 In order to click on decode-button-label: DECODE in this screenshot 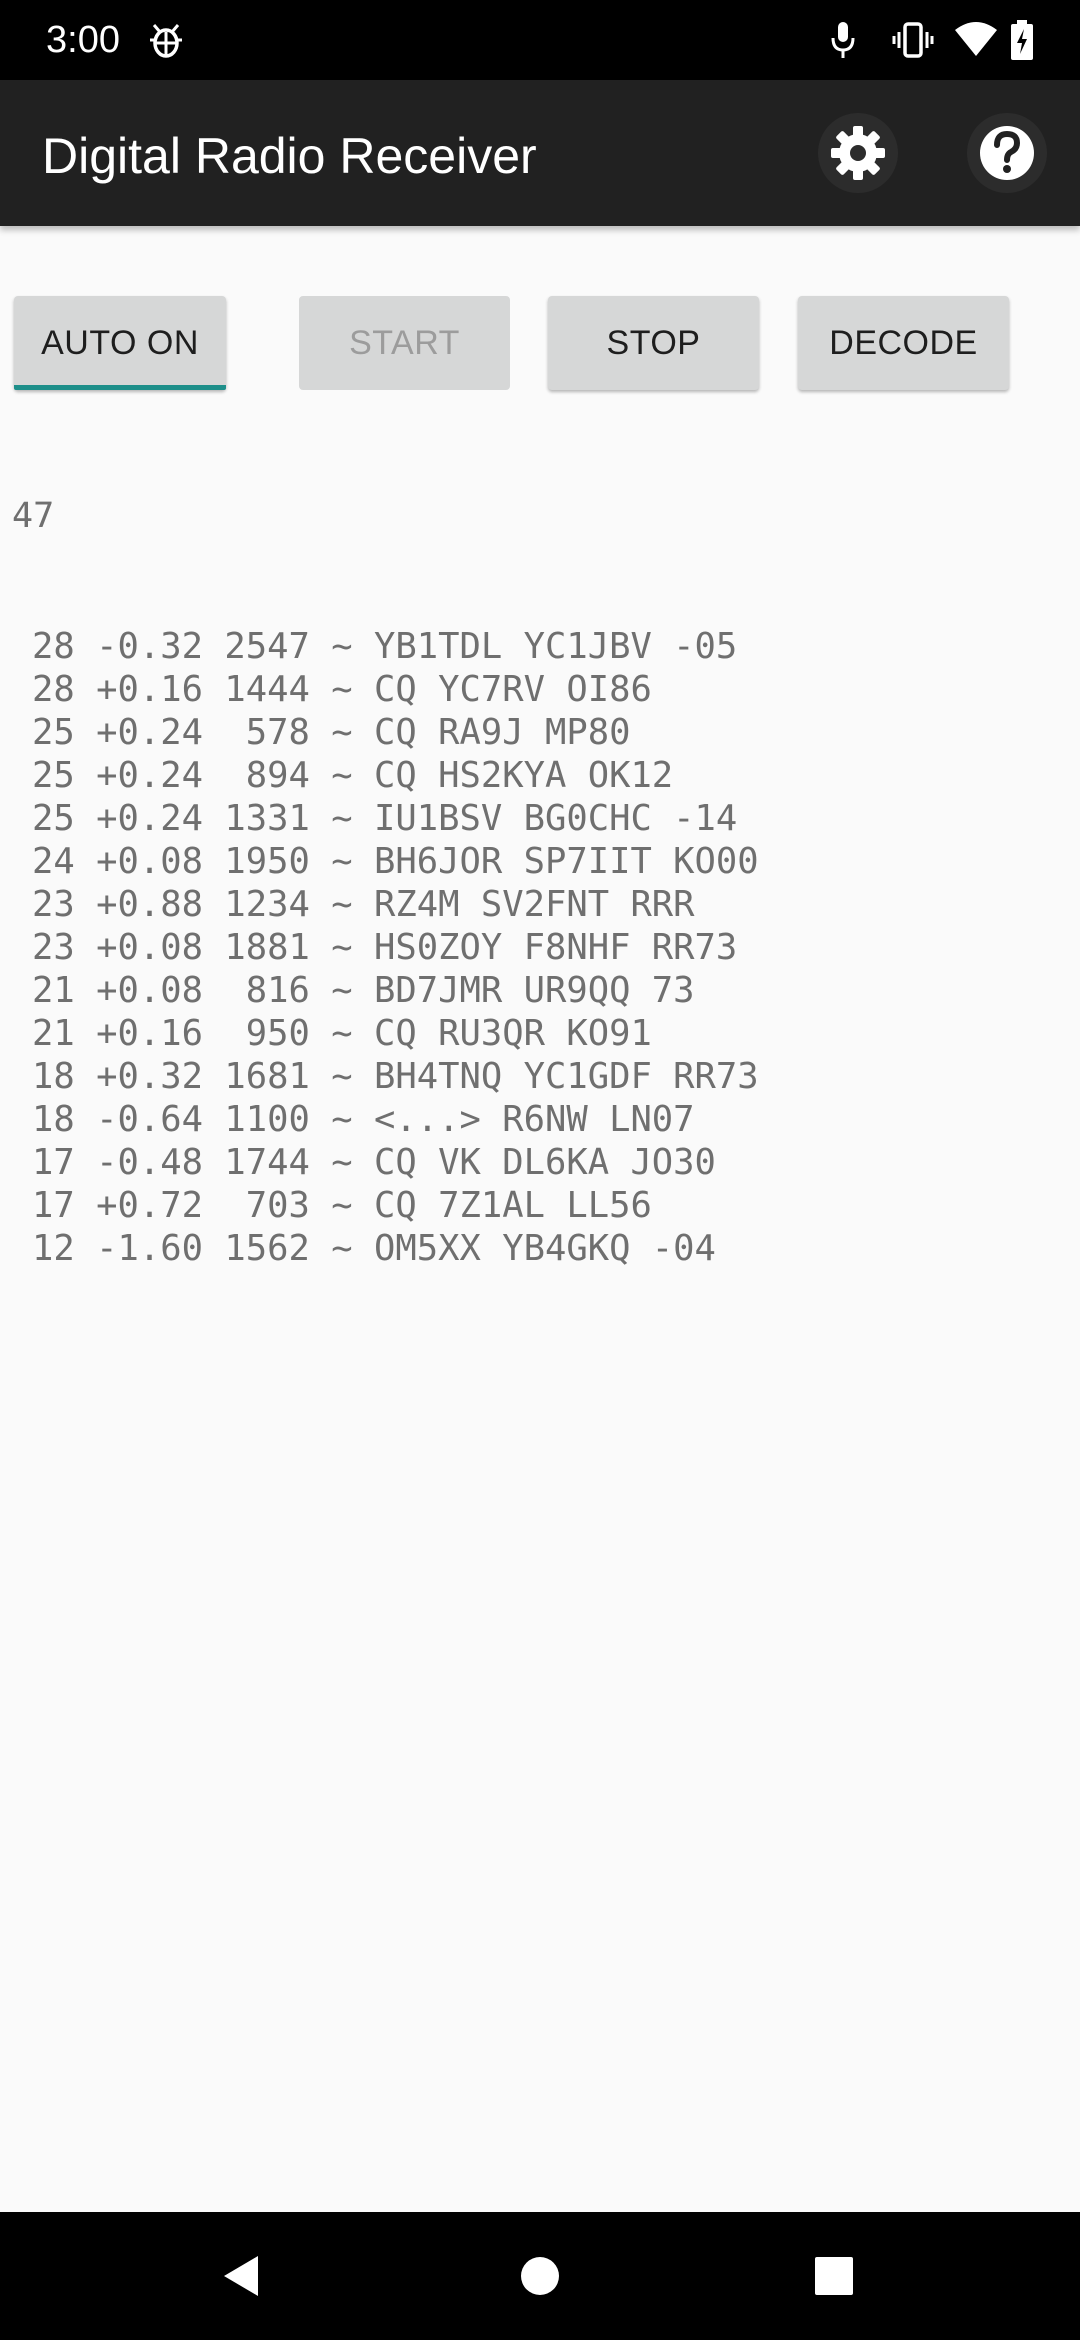, I will do `click(903, 342)`.